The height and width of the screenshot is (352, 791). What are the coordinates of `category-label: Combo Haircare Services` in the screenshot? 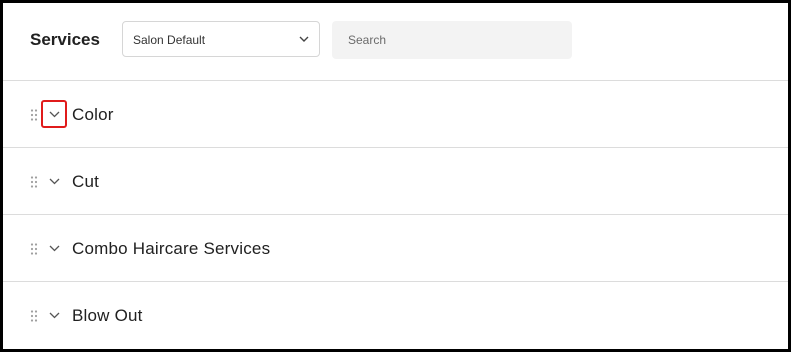 It's located at (171, 248).